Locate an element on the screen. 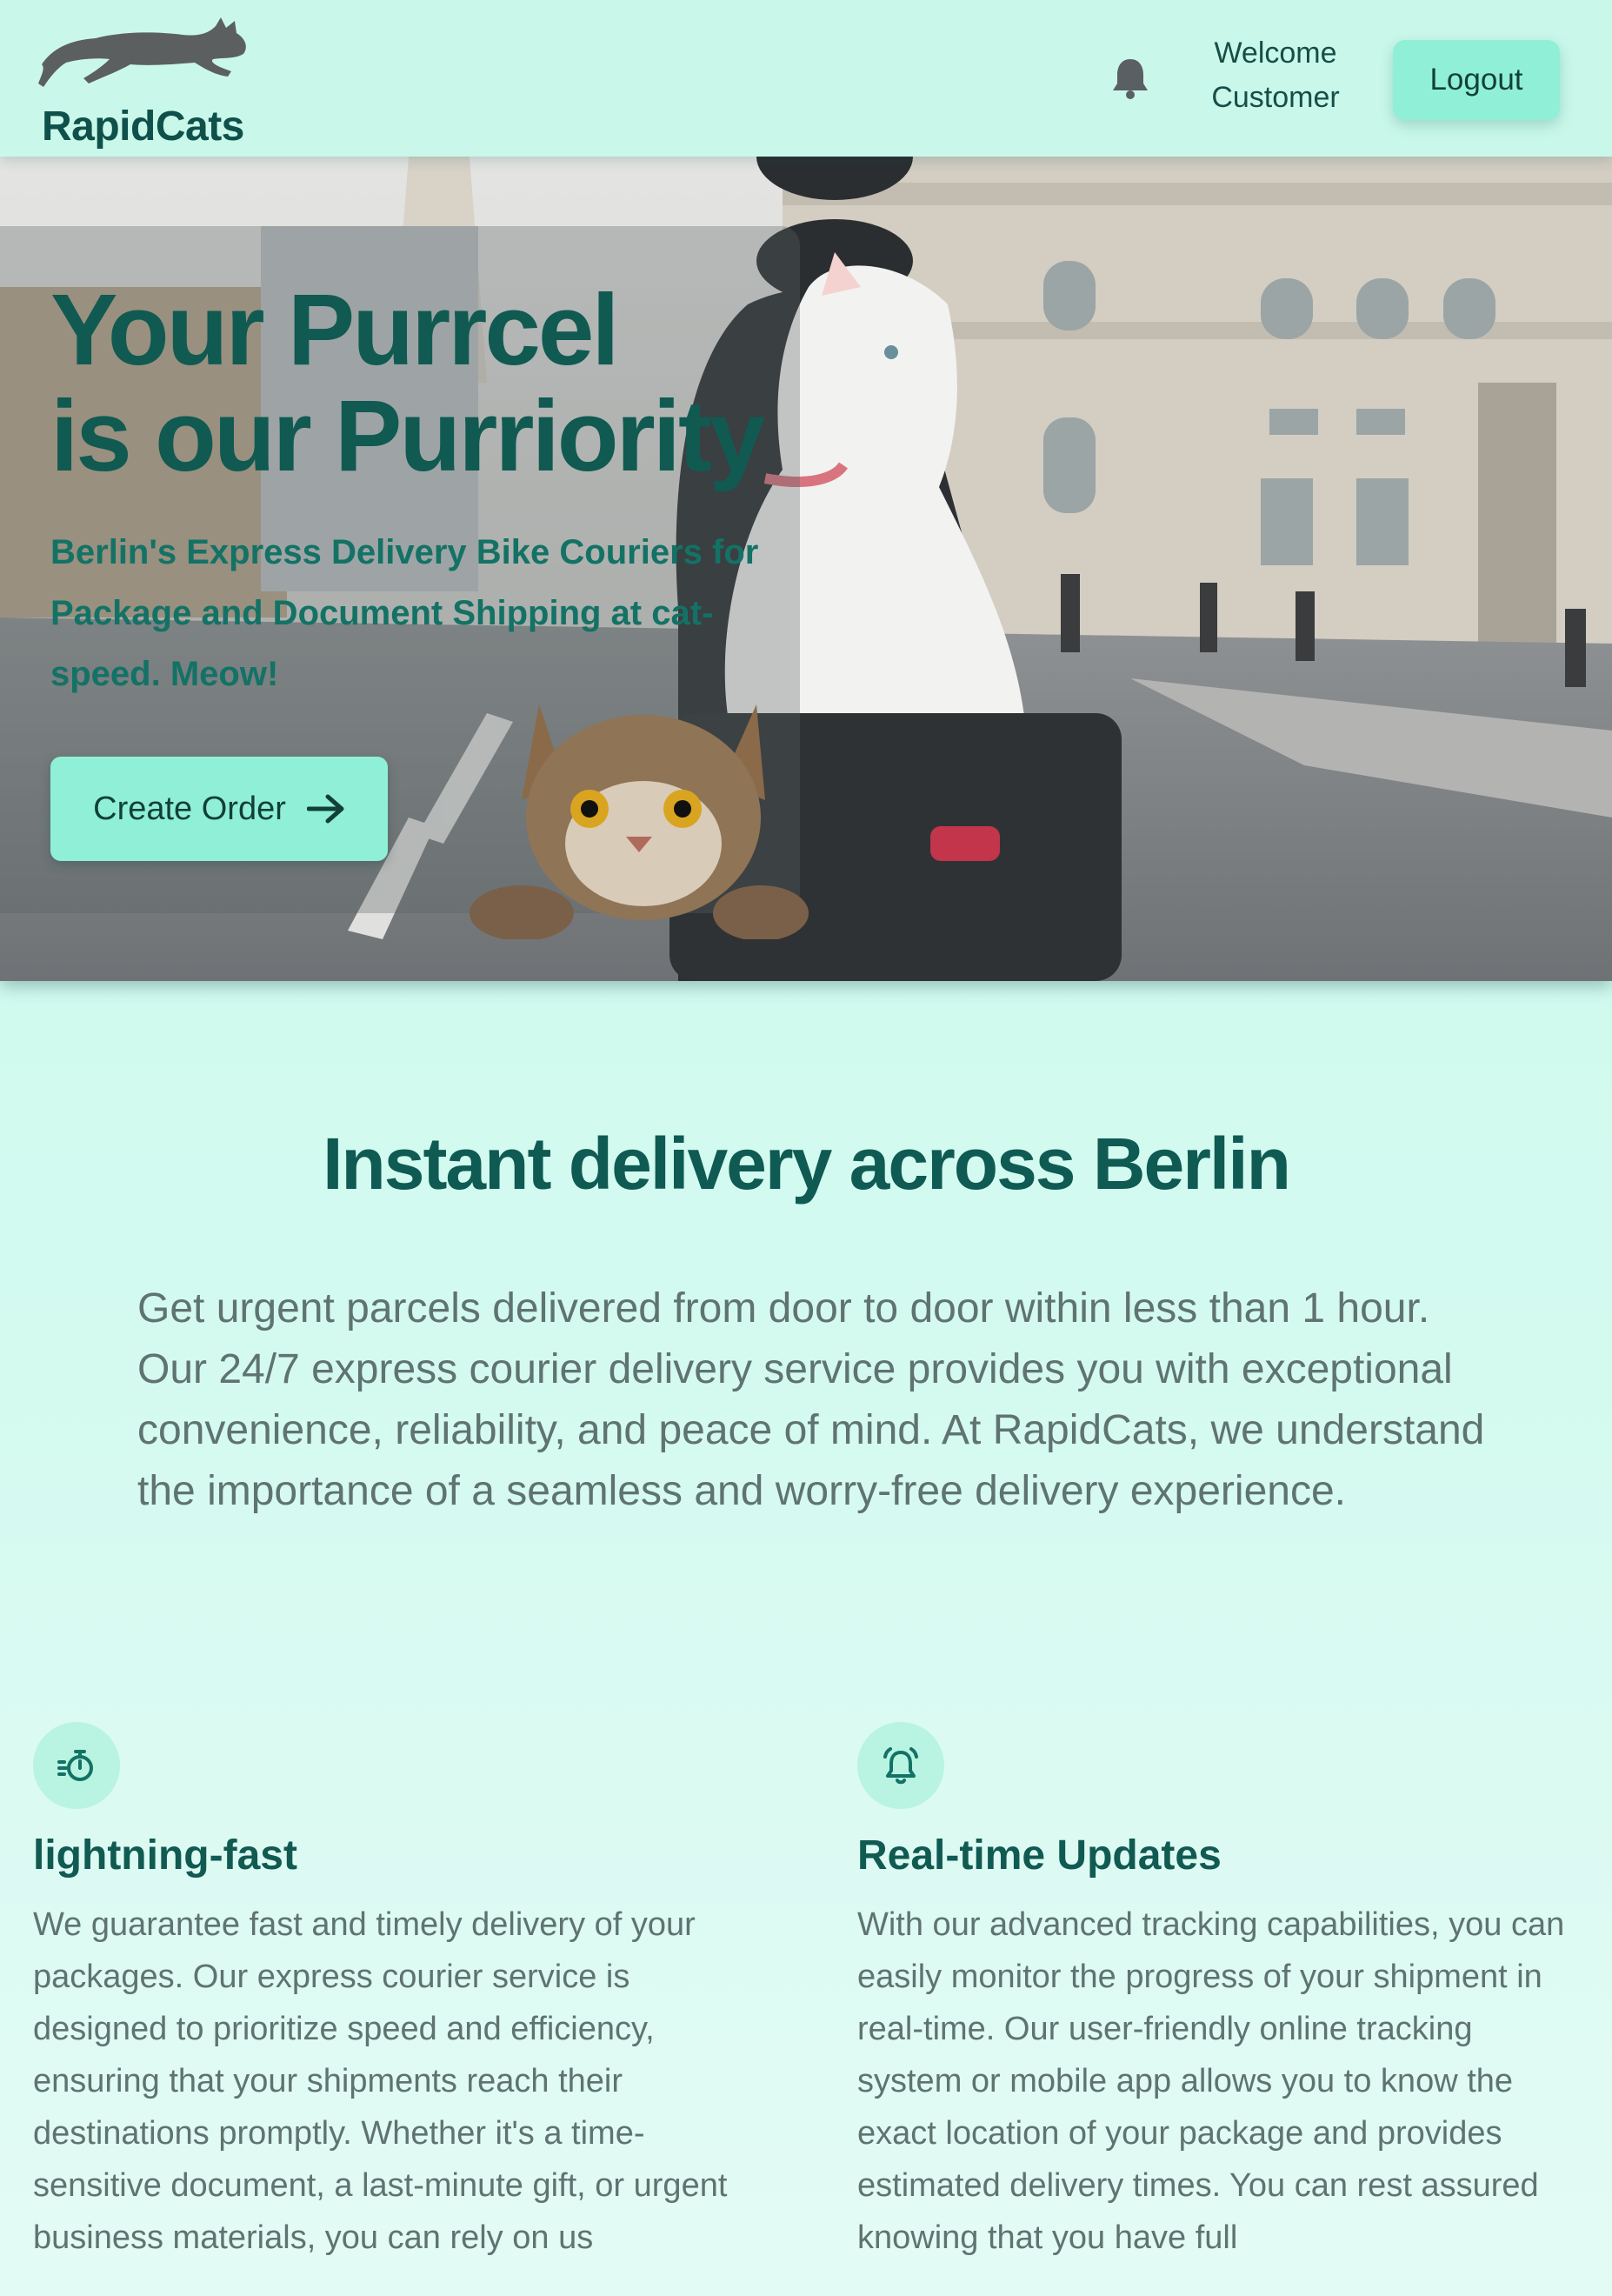 This screenshot has width=1612, height=2296. site-header: RapidCats Welcome Customer Logout is located at coordinates (806, 79).